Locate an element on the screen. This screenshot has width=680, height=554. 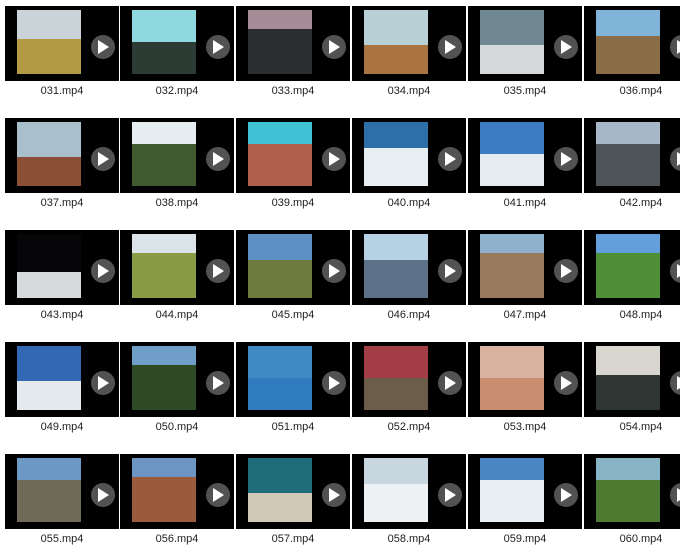
file-item: 035.mp4 is located at coordinates (525, 56).